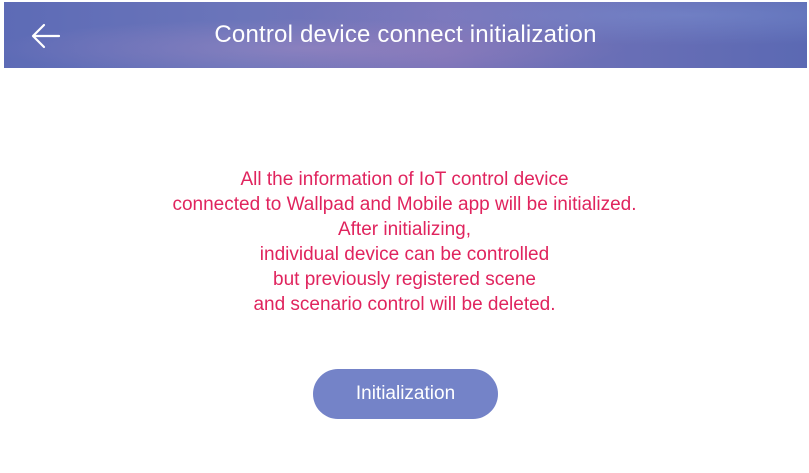  Describe the element at coordinates (404, 254) in the screenshot. I see `message-line: individual device can be controlled` at that location.